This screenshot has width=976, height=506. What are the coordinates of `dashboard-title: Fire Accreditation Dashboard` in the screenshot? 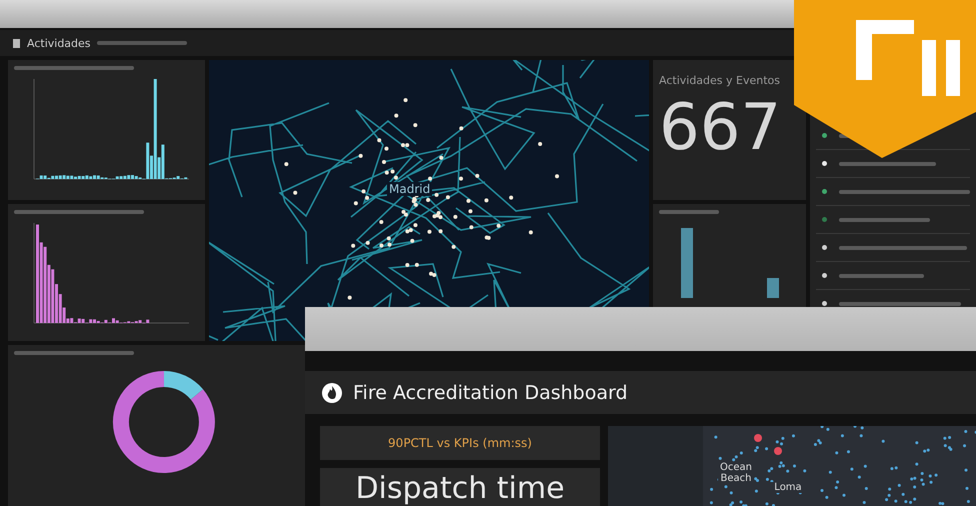 It's located at (490, 393).